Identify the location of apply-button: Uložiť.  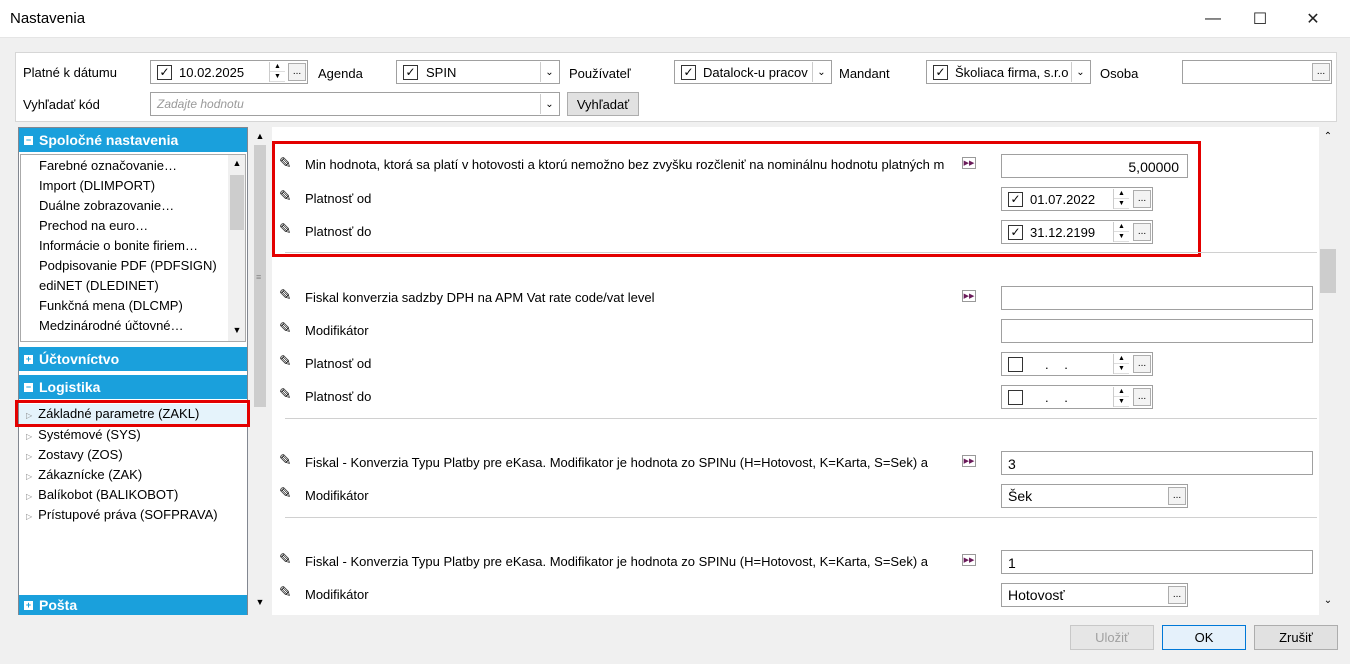
(1112, 637).